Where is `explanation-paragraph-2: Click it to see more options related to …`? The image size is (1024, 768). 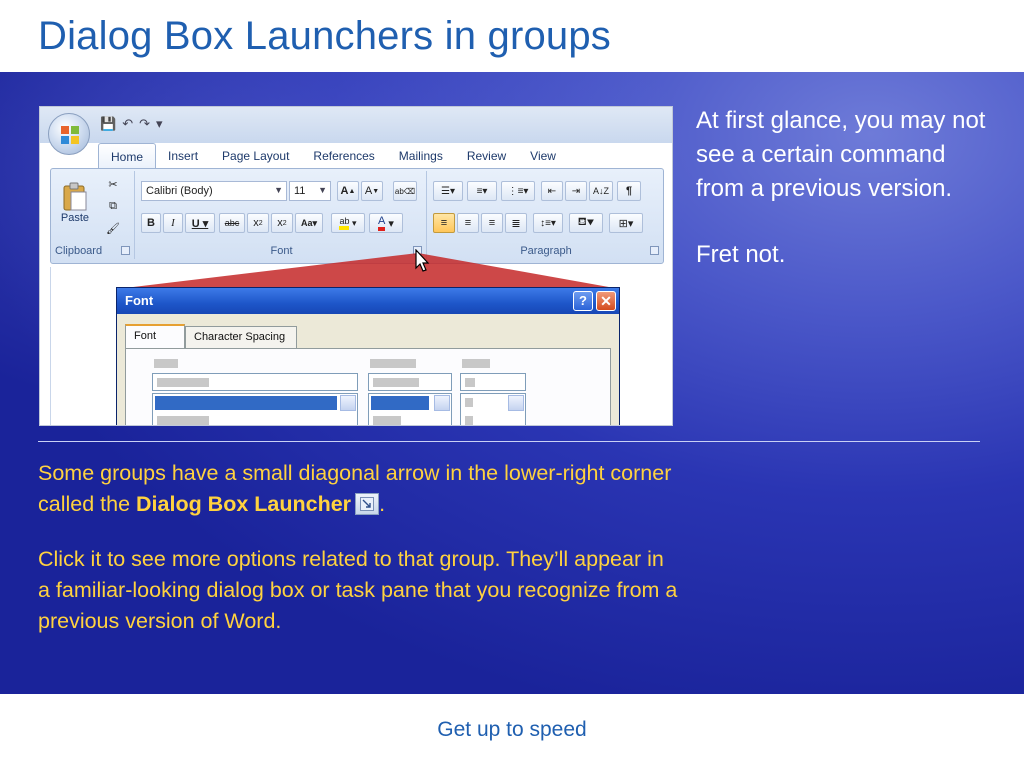 explanation-paragraph-2: Click it to see more options related to … is located at coordinates (358, 590).